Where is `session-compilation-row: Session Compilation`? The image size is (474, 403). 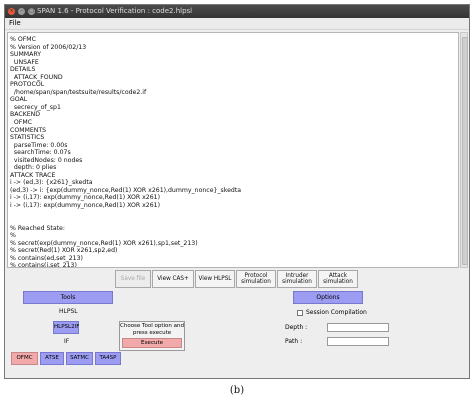
session-compilation-row: Session Compilation is located at coordinates (332, 312).